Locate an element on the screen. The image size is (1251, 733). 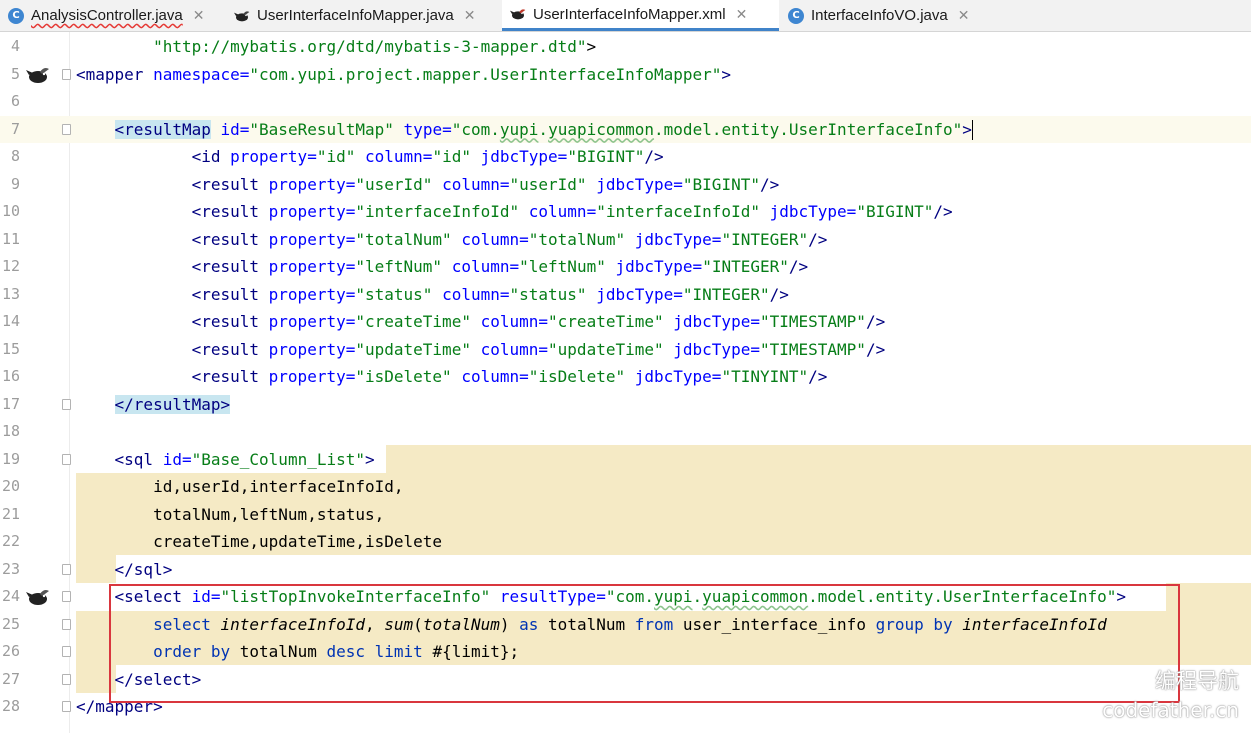
tab-user-interface-info-mapper-xml: UserInterfaceInfoMapper.xml ✕ is located at coordinates (640, 15).